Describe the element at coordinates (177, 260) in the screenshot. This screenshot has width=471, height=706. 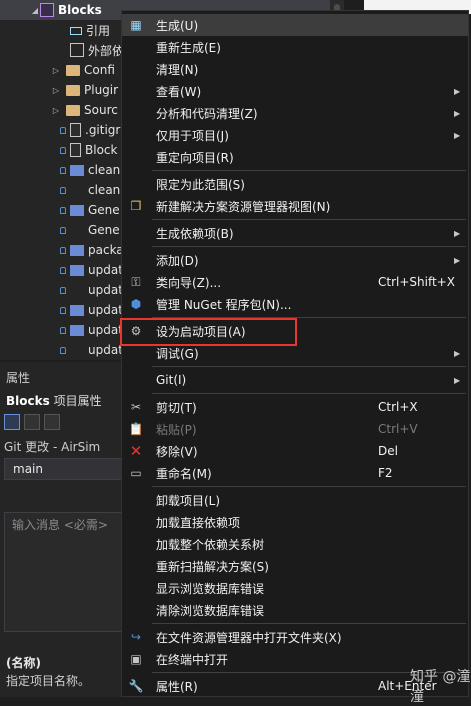
I see `menu-item-label: 添加(D)` at that location.